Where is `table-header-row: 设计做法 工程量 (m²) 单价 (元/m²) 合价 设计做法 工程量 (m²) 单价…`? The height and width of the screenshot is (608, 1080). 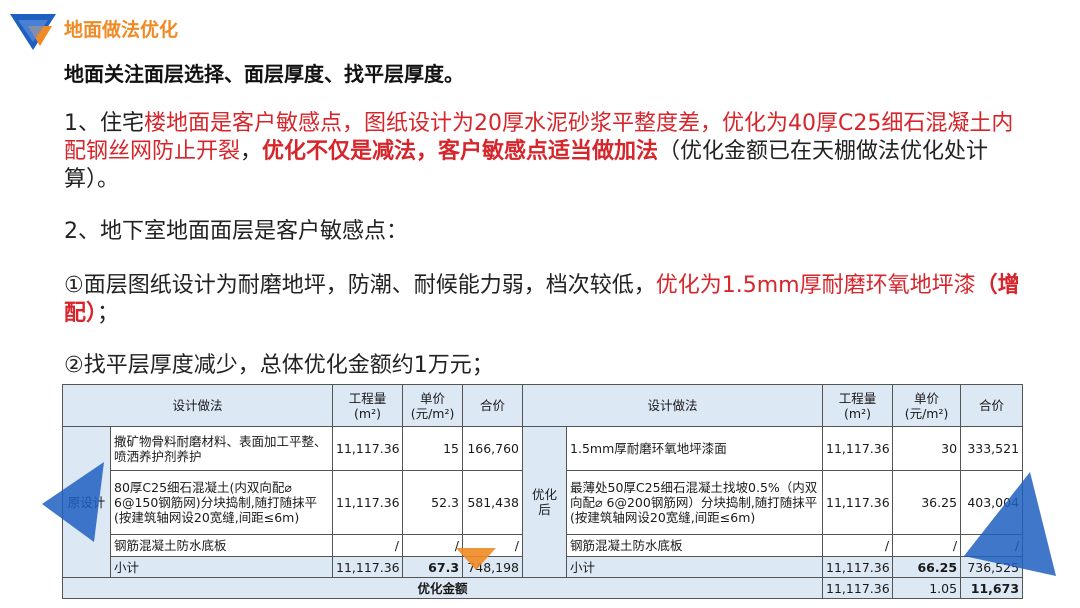 table-header-row: 设计做法 工程量 (m²) 单价 (元/m²) 合价 设计做法 工程量 (m²) 单价… is located at coordinates (542, 405).